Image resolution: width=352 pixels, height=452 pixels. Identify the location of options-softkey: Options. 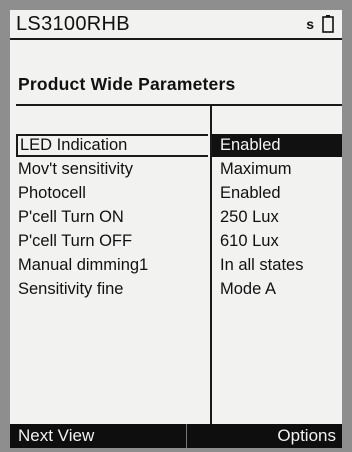
(306, 436).